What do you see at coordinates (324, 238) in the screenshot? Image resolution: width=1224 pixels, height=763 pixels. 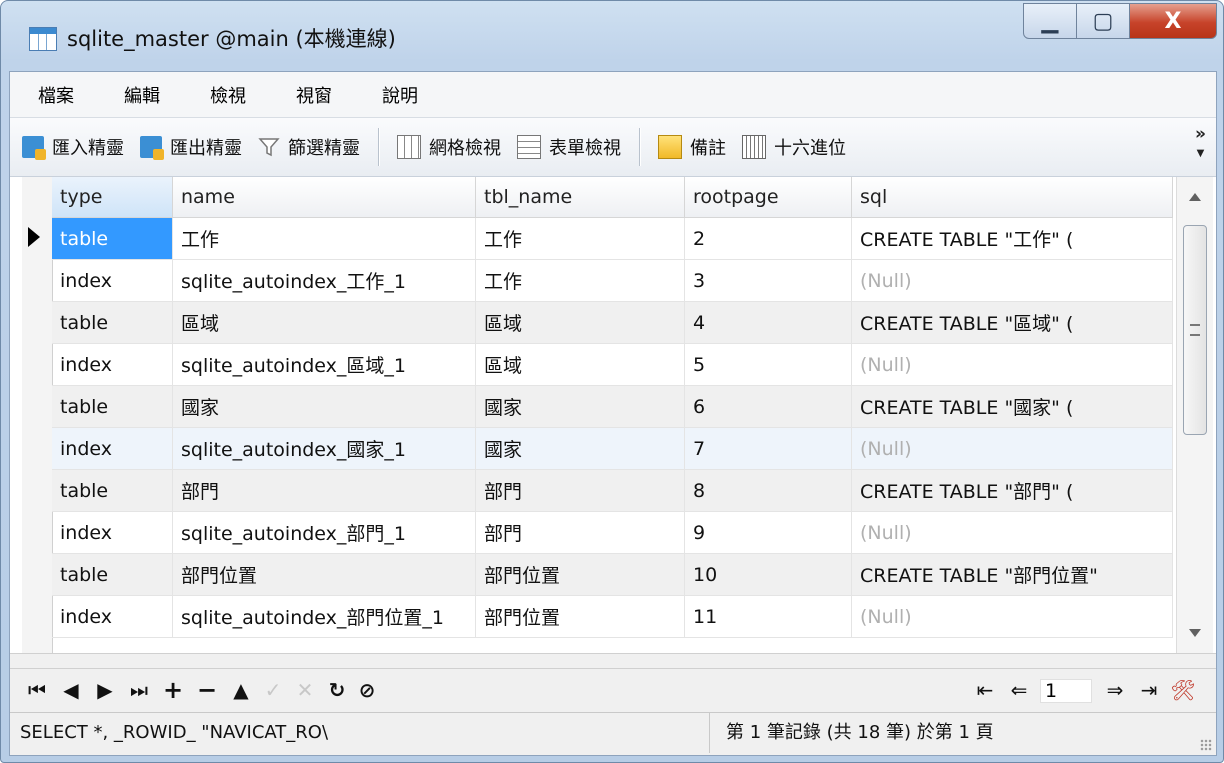 I see `cell-name: 工作` at bounding box center [324, 238].